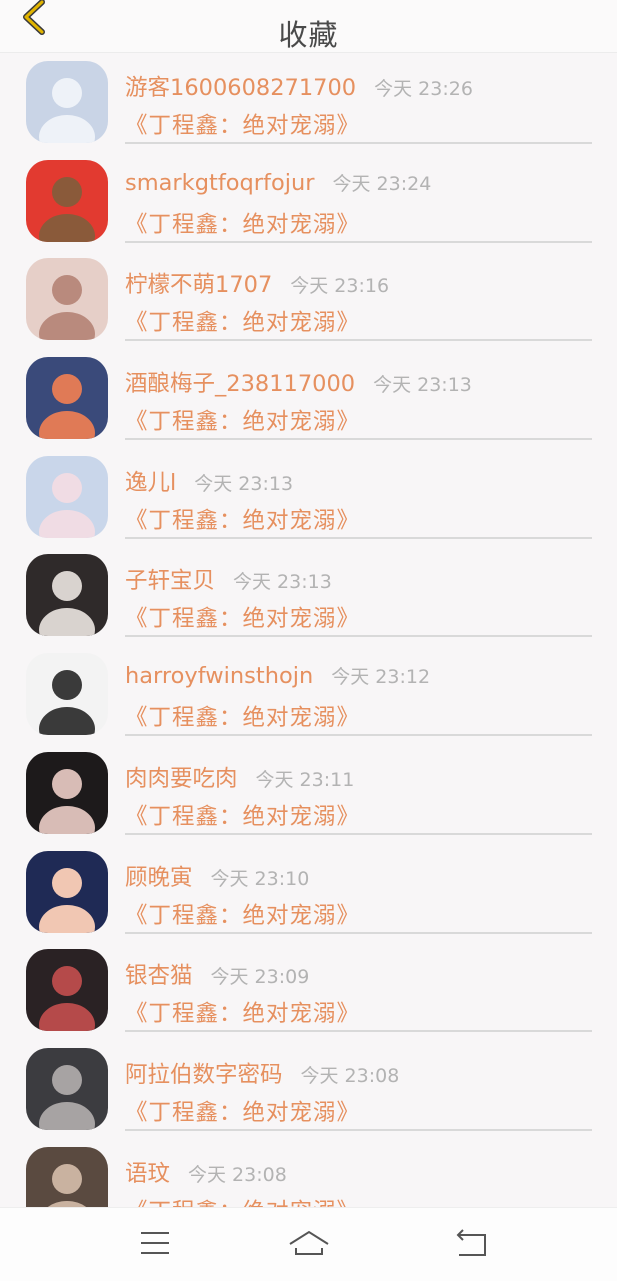 The image size is (617, 1281). Describe the element at coordinates (308, 1173) in the screenshot. I see `list-item: 语玟今天 23:08 《丁程鑫：绝对宠溺》` at that location.